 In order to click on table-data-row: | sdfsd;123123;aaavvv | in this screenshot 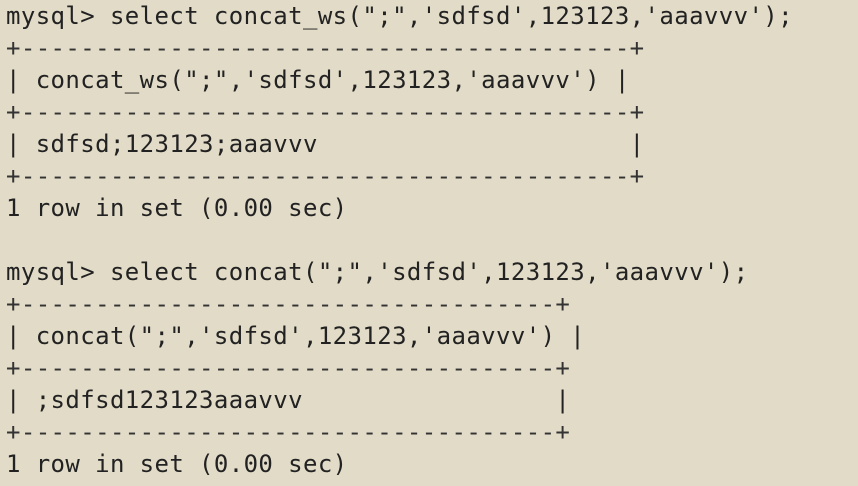, I will do `click(325, 144)`.